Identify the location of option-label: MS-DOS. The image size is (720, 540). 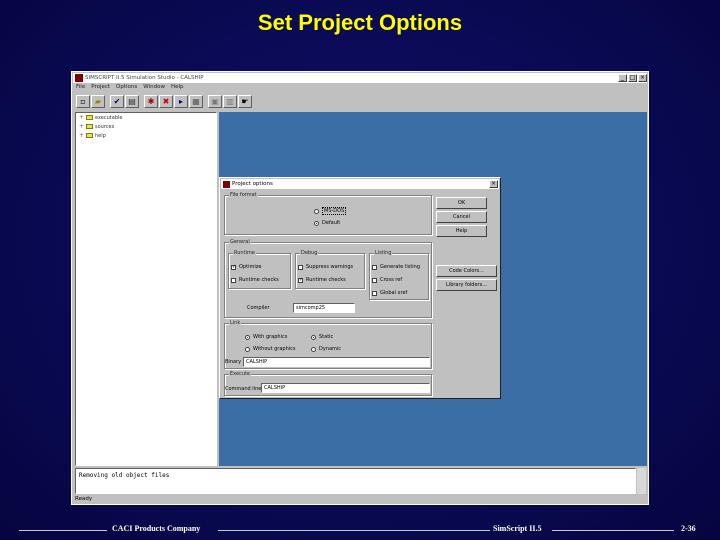
(334, 211).